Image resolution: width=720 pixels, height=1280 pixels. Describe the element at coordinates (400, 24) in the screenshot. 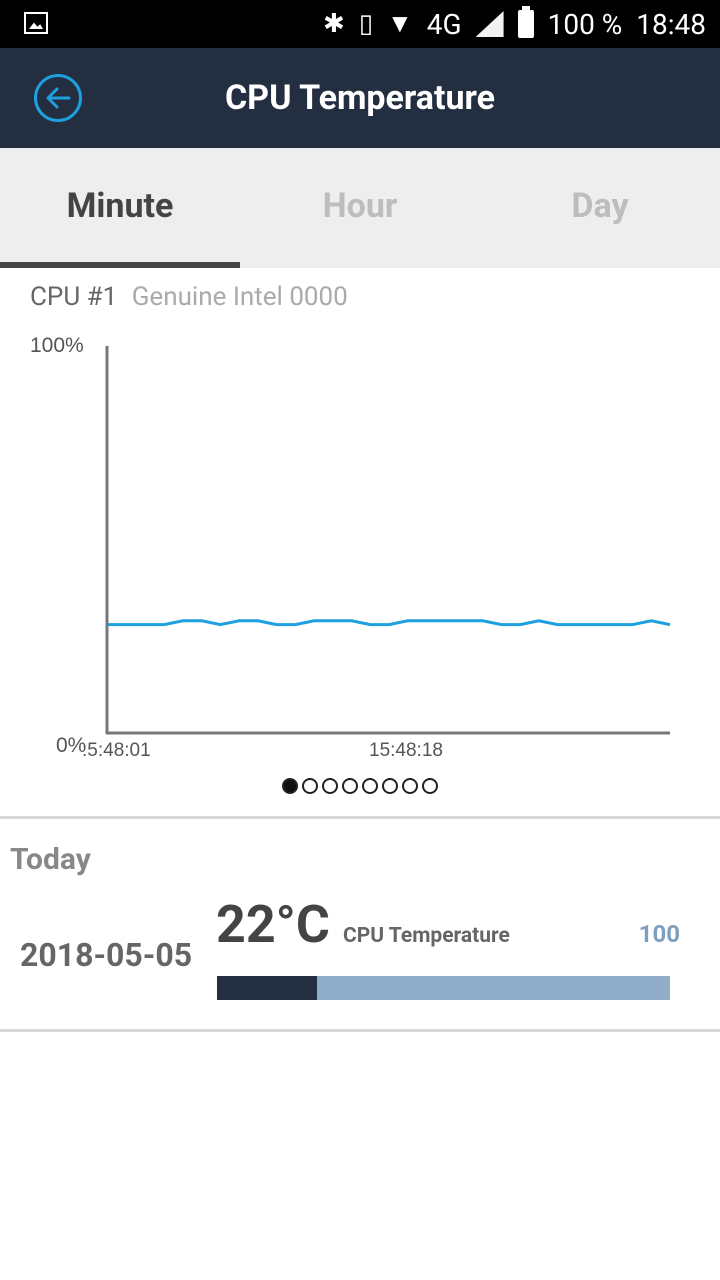

I see `wifi-icon: ▼` at that location.